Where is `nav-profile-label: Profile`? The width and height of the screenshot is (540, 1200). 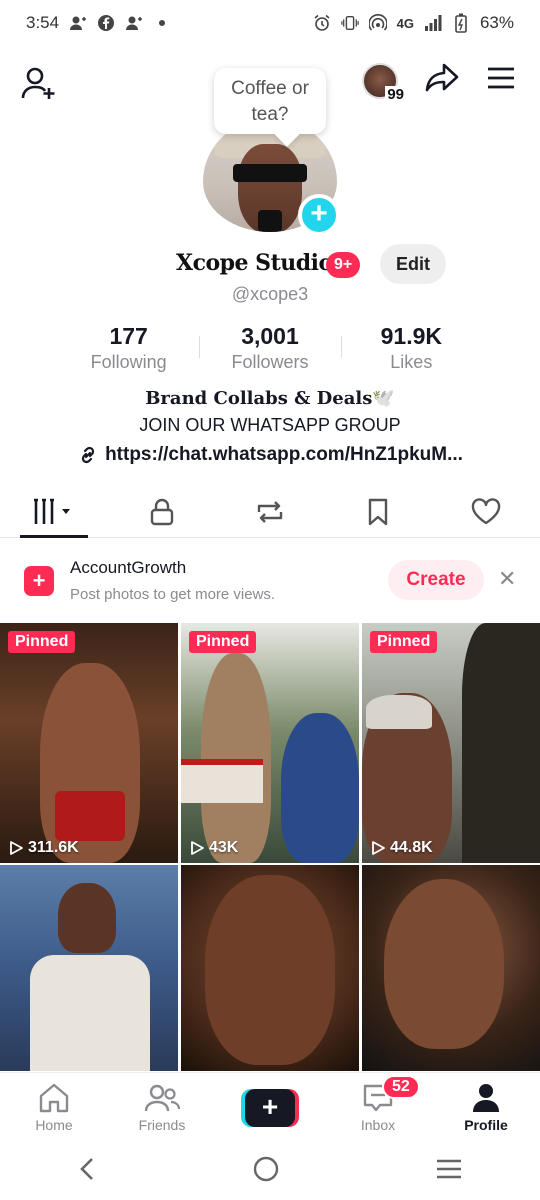 nav-profile-label: Profile is located at coordinates (486, 1124).